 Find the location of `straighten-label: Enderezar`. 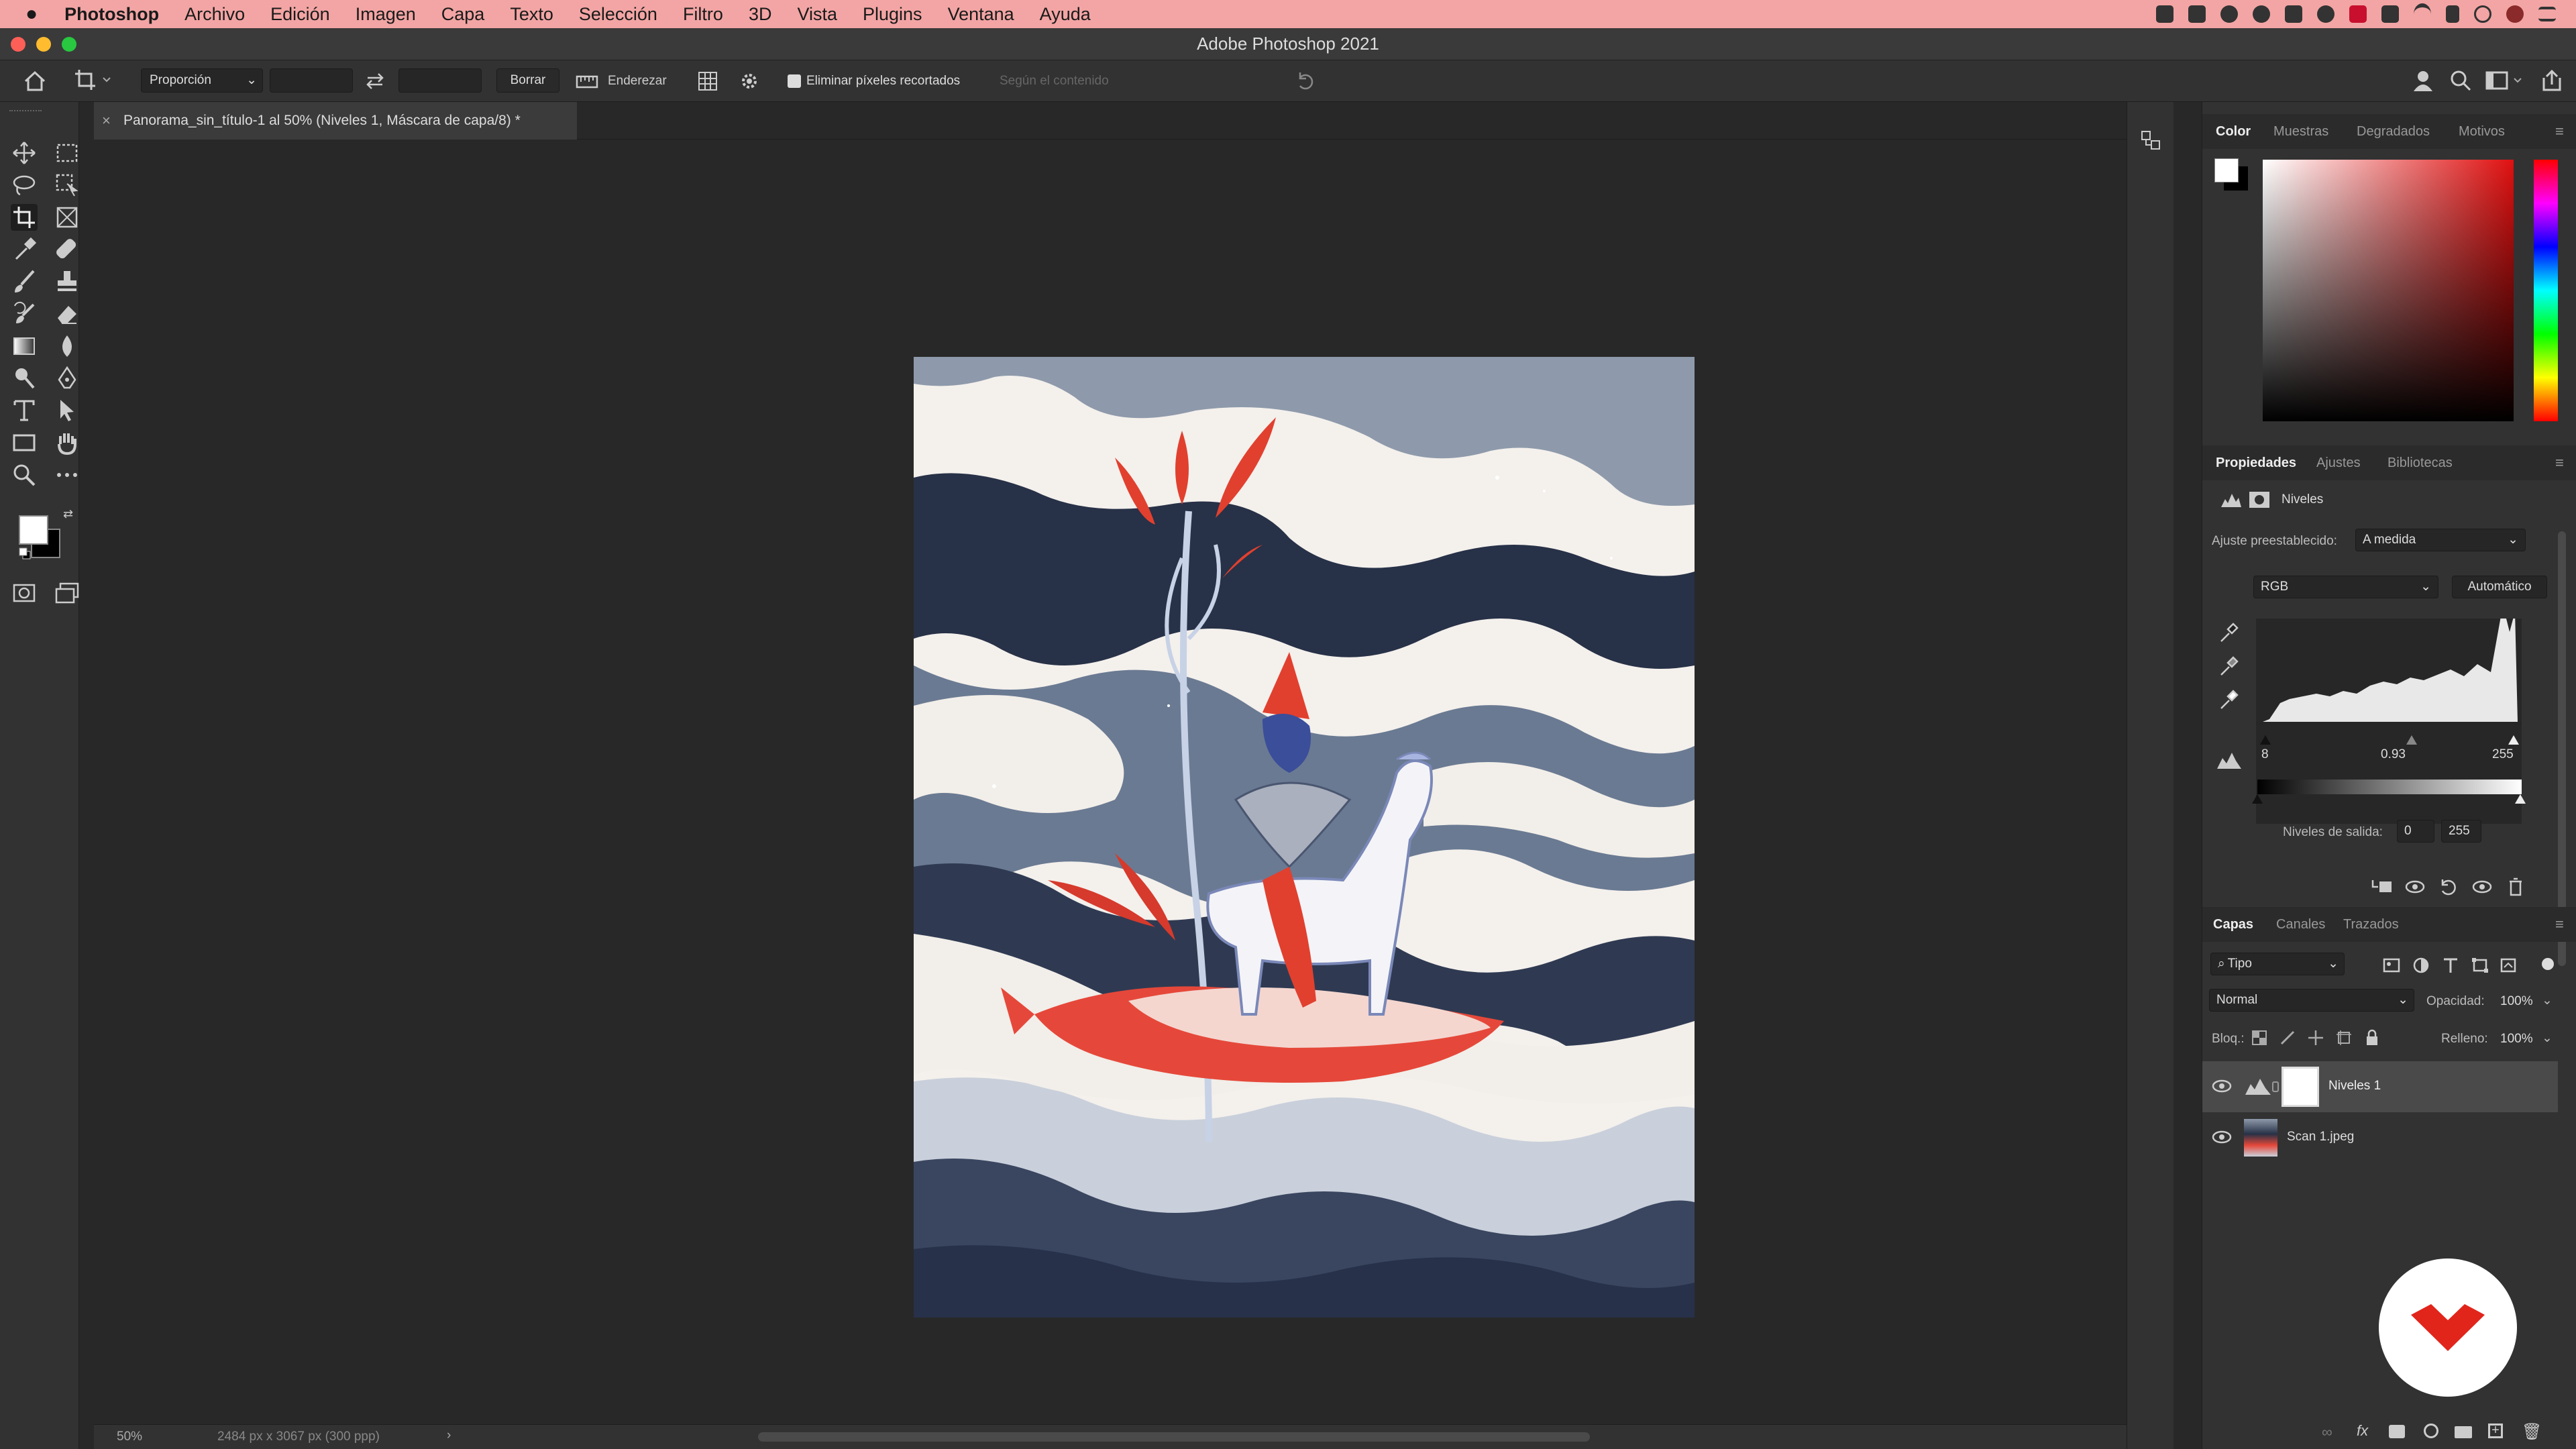

straighten-label: Enderezar is located at coordinates (637, 81).